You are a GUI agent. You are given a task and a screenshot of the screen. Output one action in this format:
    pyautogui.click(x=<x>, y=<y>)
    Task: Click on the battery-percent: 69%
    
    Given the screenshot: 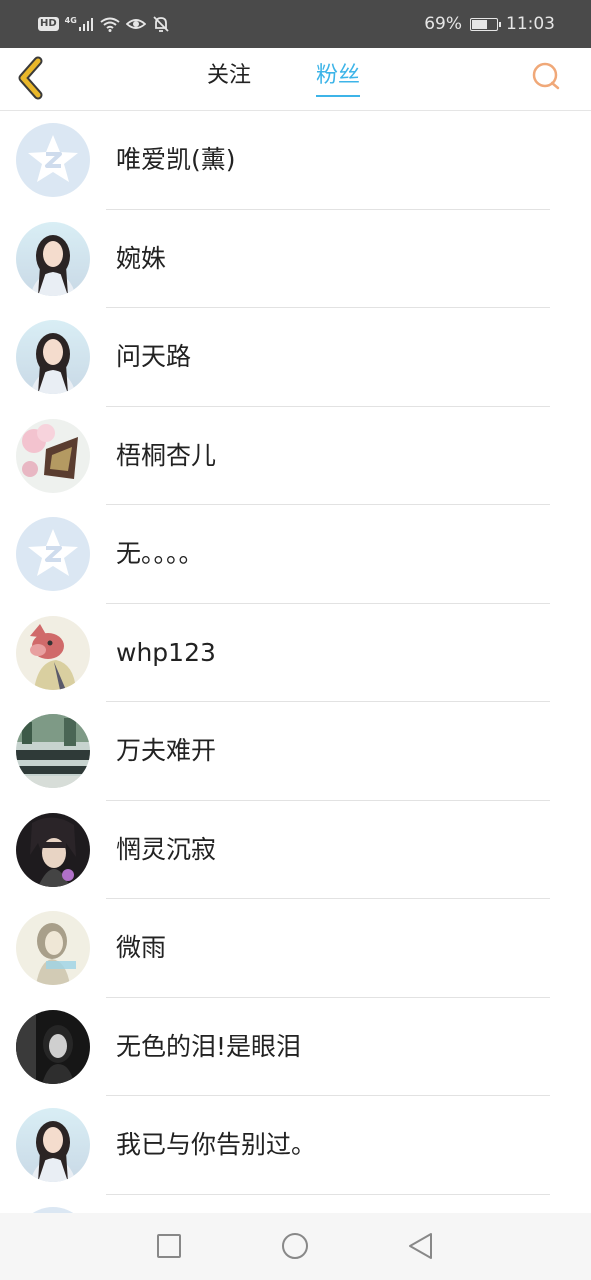 What is the action you would take?
    pyautogui.click(x=443, y=24)
    